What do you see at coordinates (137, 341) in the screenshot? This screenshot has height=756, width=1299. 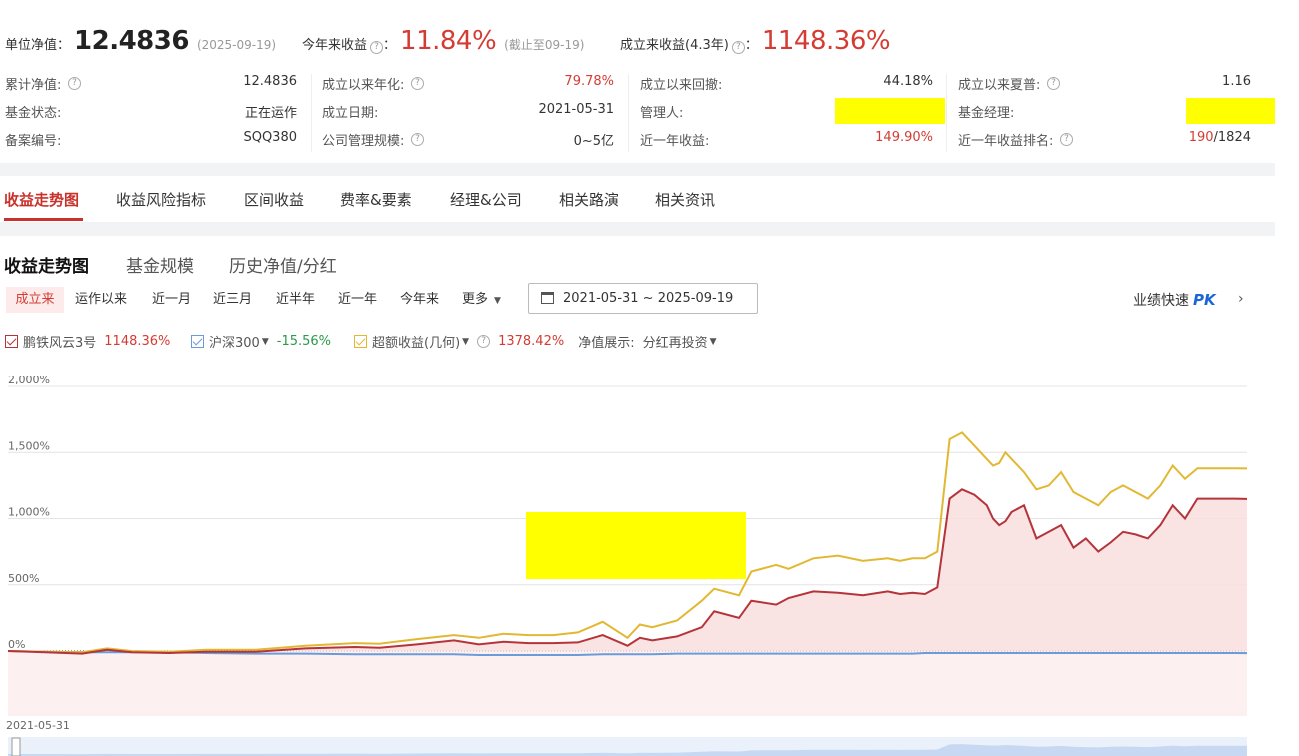 I see `legend-fund-value: 1148.36%` at bounding box center [137, 341].